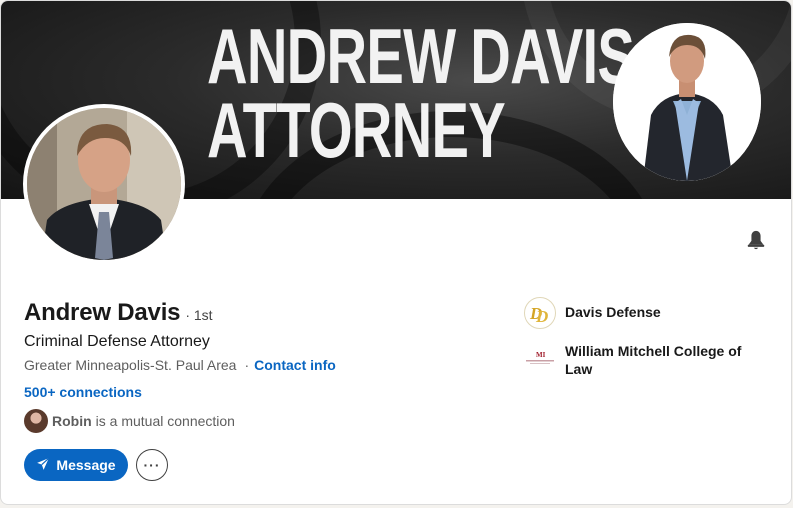 This screenshot has height=508, width=793. What do you see at coordinates (421, 56) in the screenshot?
I see `banner-title-line-1: ANDREW DAVIS` at bounding box center [421, 56].